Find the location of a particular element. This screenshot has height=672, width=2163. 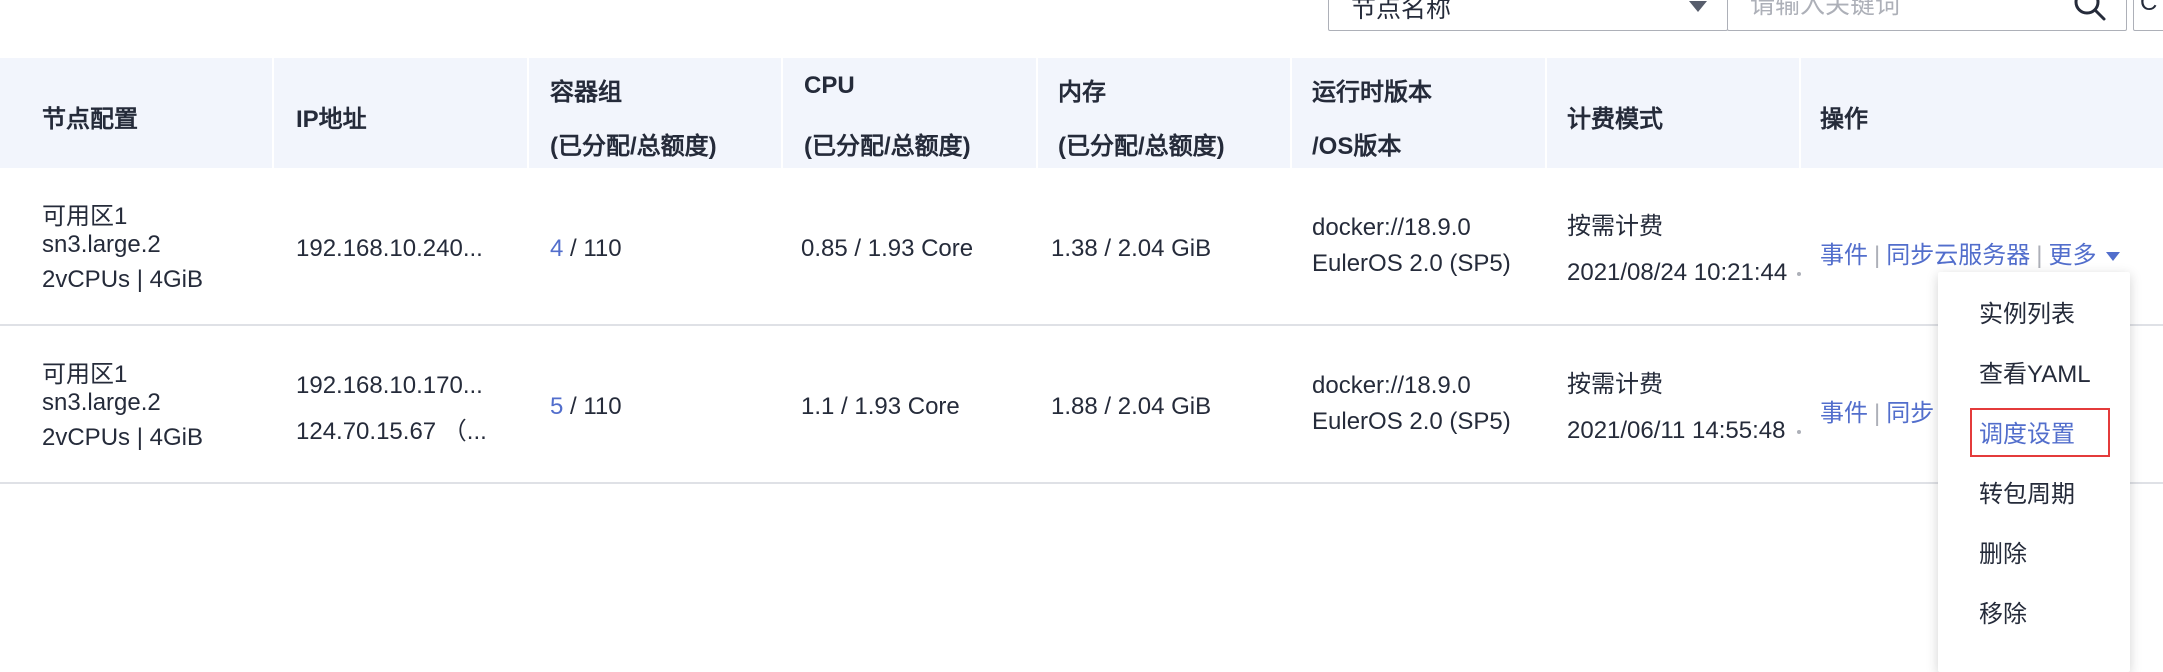

created-time: 2021/08/24 10:21:44 is located at coordinates (1677, 272).